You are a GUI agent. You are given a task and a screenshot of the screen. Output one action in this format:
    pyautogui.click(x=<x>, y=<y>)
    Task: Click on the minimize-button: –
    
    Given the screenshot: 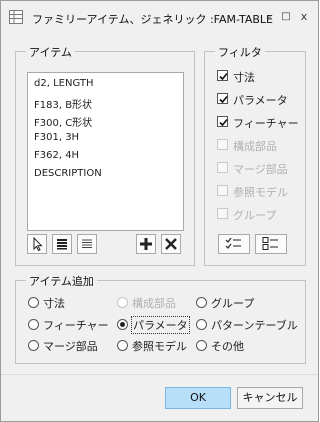 What is the action you would take?
    pyautogui.click(x=269, y=17)
    